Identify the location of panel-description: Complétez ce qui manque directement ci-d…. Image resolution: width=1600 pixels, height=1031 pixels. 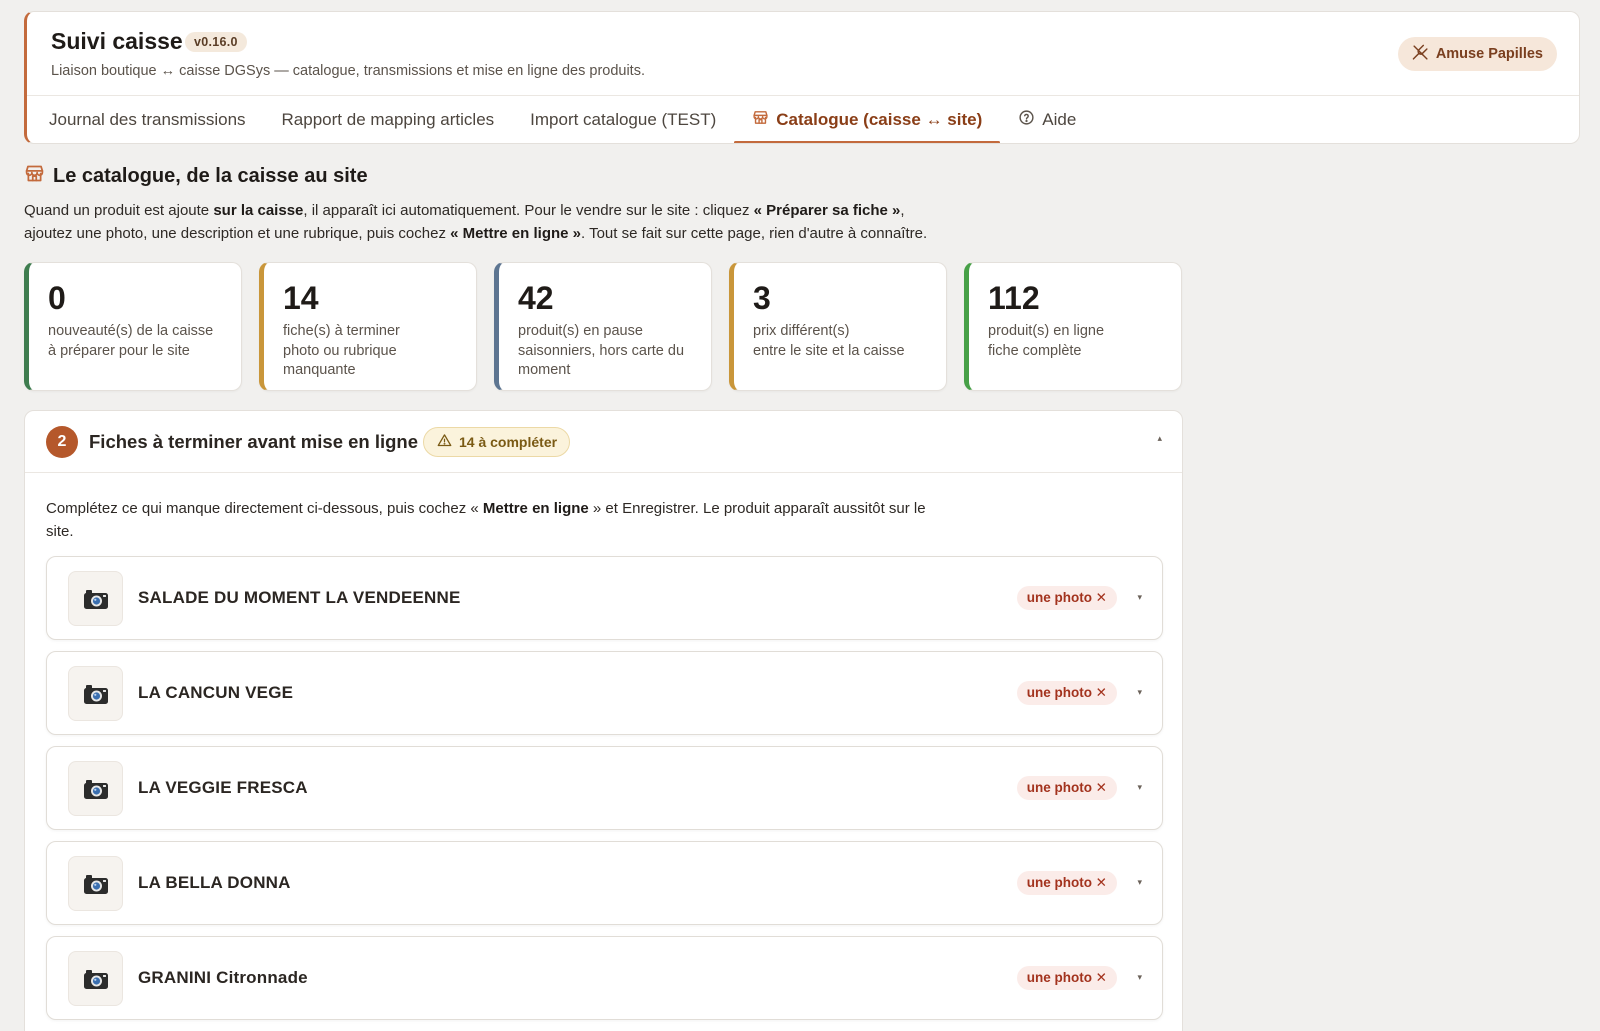
(486, 520).